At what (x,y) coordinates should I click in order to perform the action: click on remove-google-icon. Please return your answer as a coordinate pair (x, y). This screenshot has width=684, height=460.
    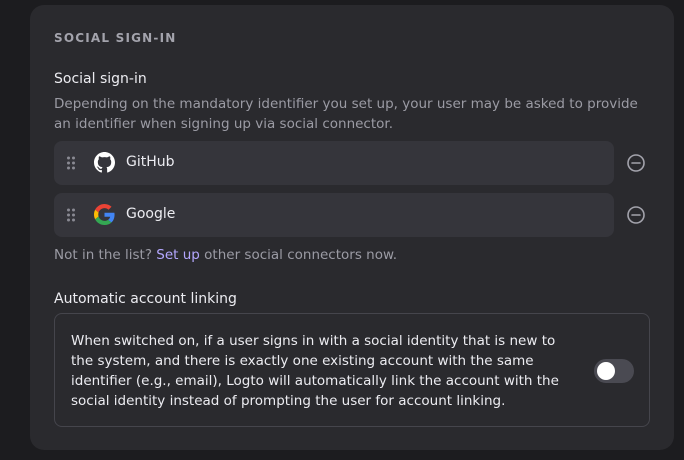
    Looking at the image, I should click on (636, 215).